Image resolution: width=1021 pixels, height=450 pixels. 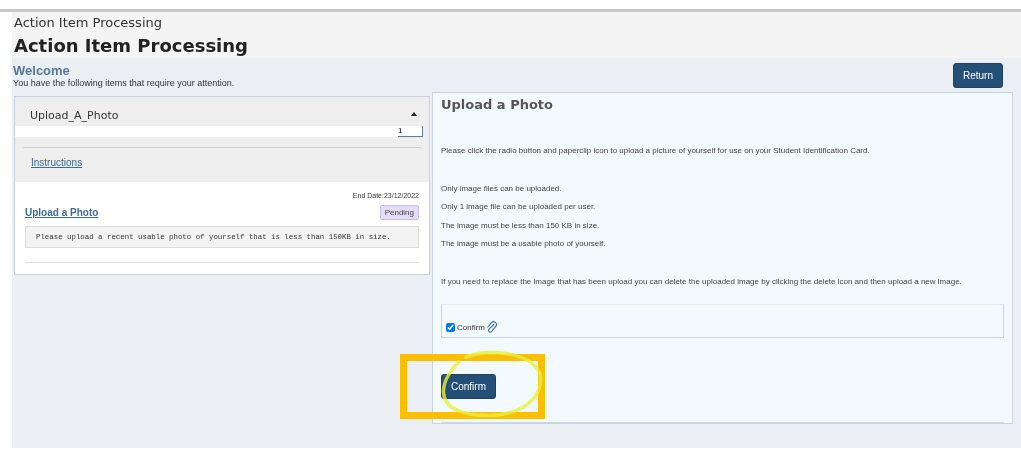 I want to click on action-item-link: Upload a Photo, so click(x=62, y=212).